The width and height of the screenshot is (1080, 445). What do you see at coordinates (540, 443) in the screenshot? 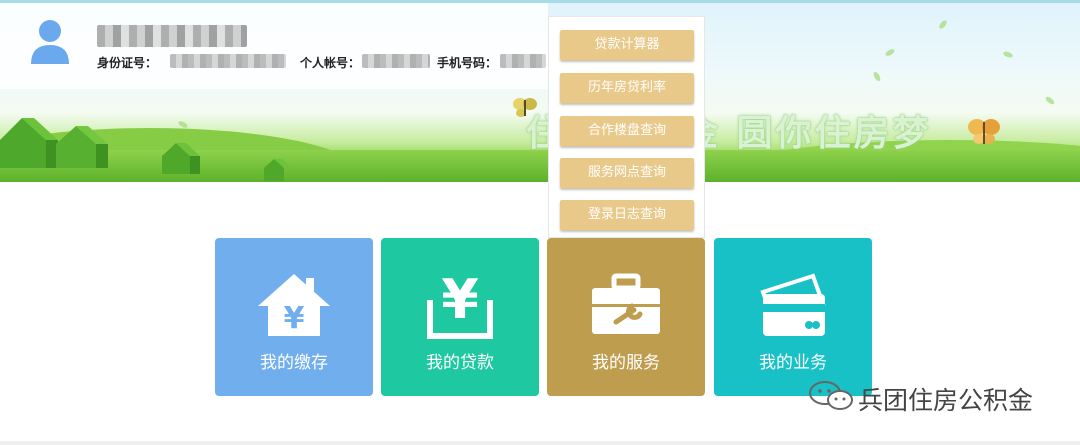
I see `page-bottom-border` at bounding box center [540, 443].